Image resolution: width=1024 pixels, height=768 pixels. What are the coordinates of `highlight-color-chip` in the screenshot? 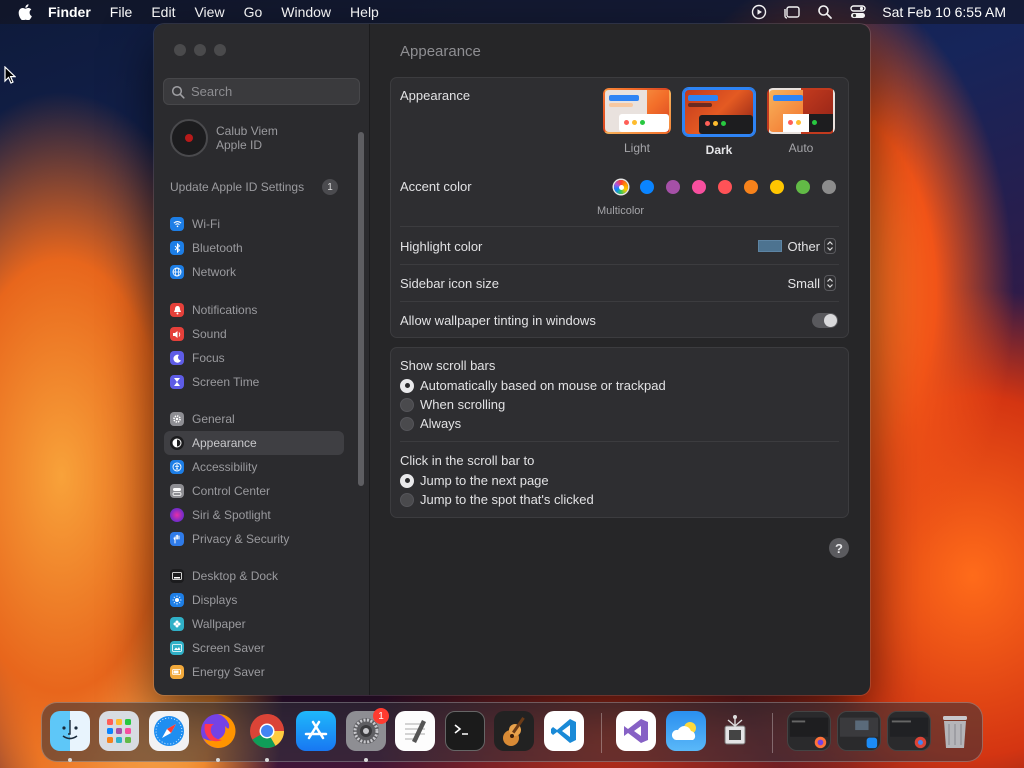 It's located at (770, 246).